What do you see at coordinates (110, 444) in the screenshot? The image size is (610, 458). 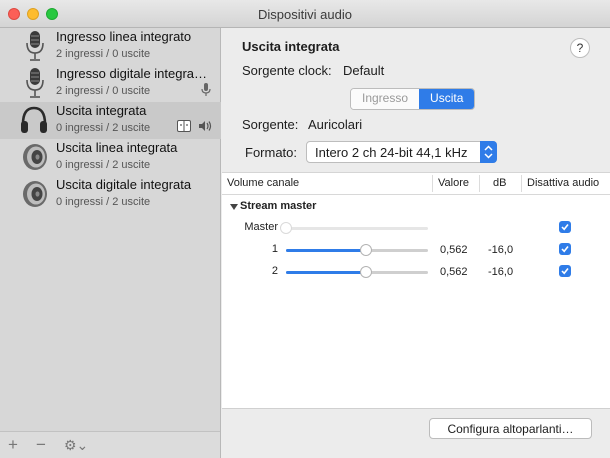 I see `device-list-toolbar: + − ⚙︎⌄` at bounding box center [110, 444].